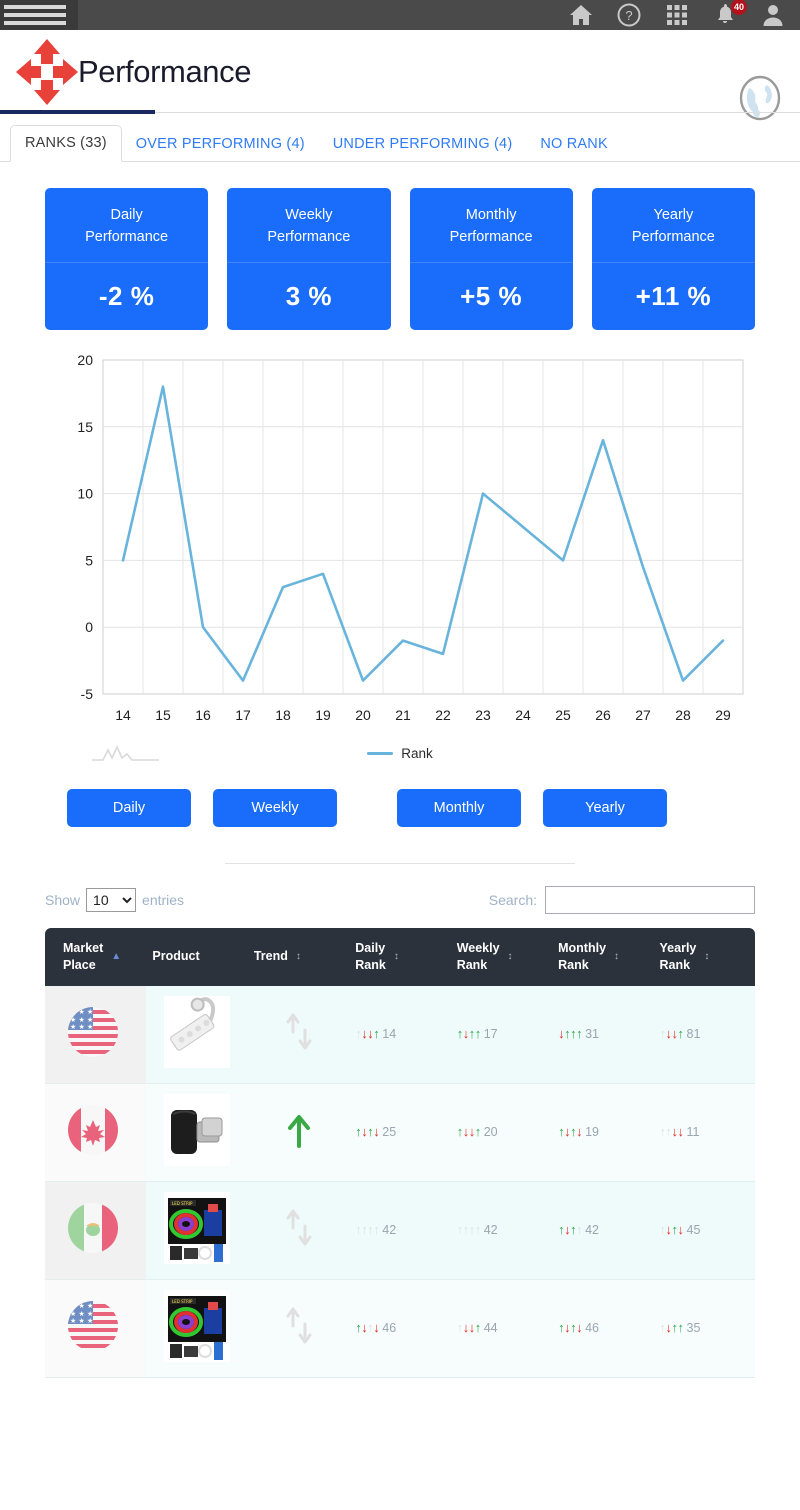  Describe the element at coordinates (603, 1328) in the screenshot. I see `cell-monthly-rank: ↑↓↑↓ 46` at that location.